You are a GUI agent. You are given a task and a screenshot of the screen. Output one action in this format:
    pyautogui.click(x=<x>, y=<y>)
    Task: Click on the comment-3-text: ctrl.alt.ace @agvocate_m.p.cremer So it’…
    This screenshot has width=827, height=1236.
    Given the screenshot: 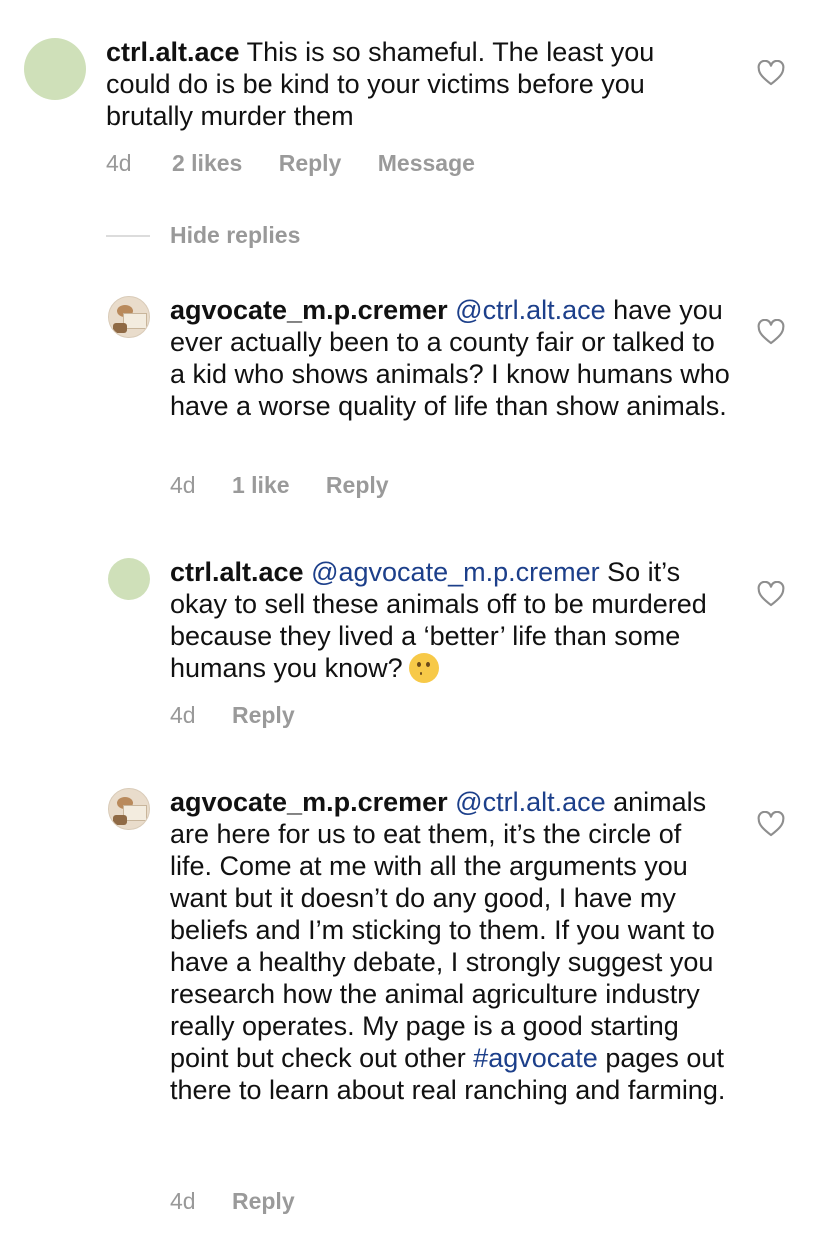 What is the action you would take?
    pyautogui.click(x=450, y=620)
    